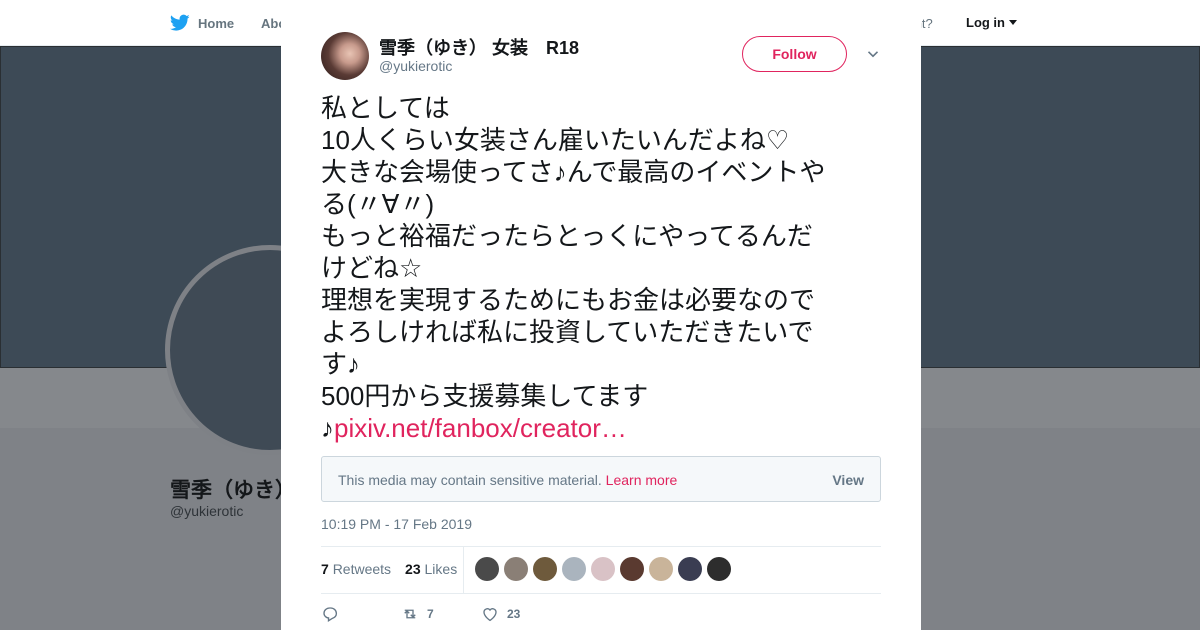 The image size is (1200, 630). What do you see at coordinates (361, 614) in the screenshot?
I see `reply-action` at bounding box center [361, 614].